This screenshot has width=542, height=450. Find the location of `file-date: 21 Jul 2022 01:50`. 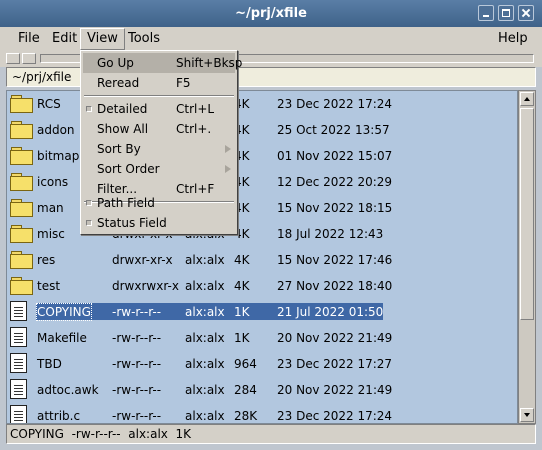

file-date: 21 Jul 2022 01:50 is located at coordinates (330, 312).